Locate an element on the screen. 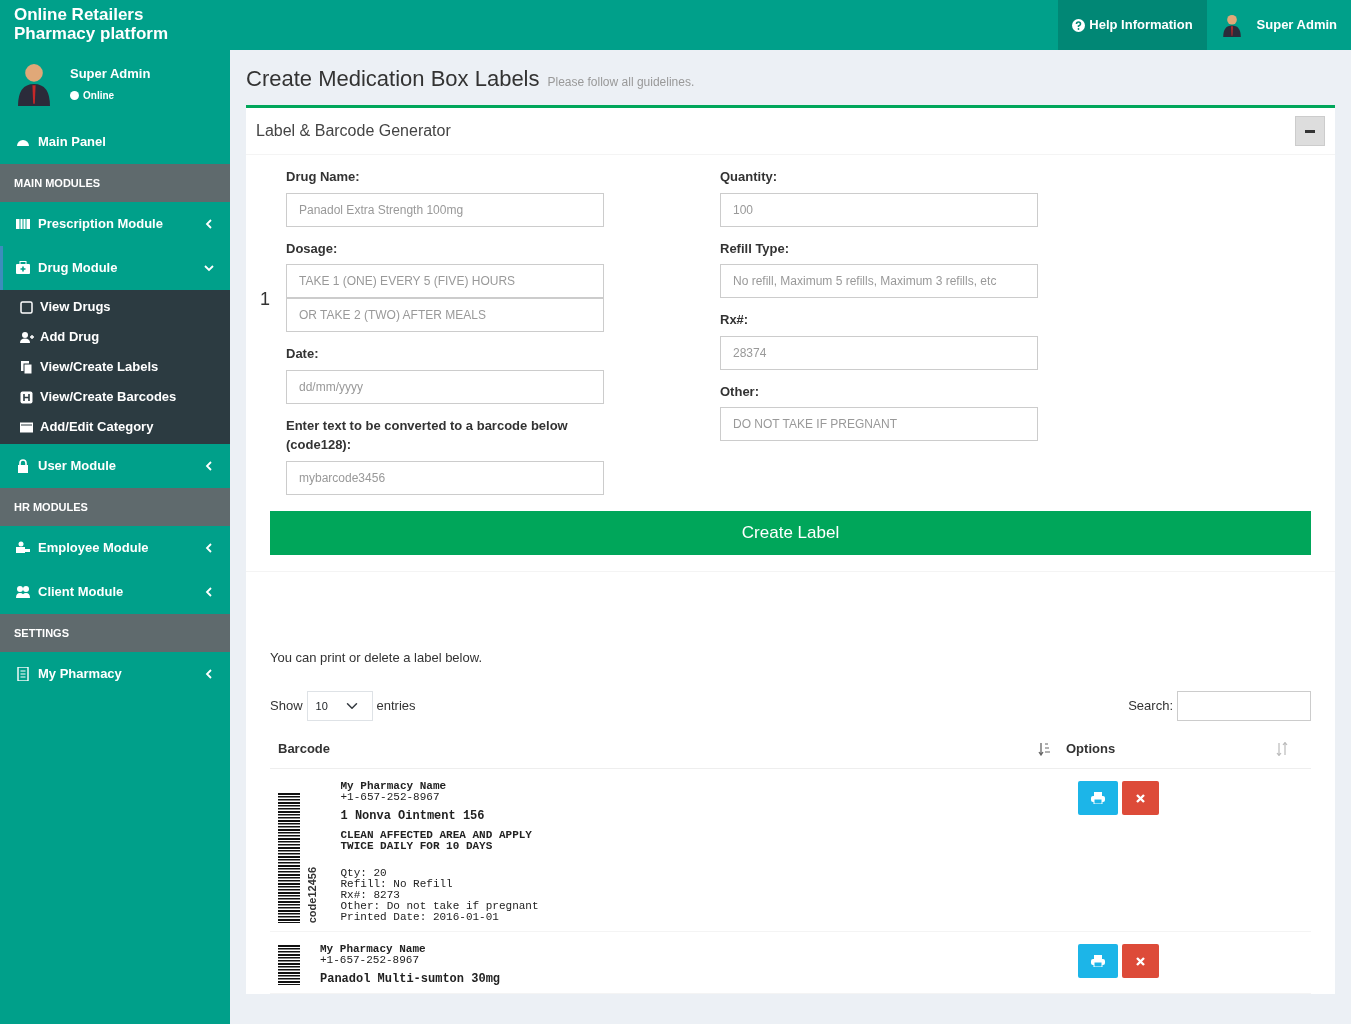  page-subtitle: Please follow all guidelines. is located at coordinates (621, 82).